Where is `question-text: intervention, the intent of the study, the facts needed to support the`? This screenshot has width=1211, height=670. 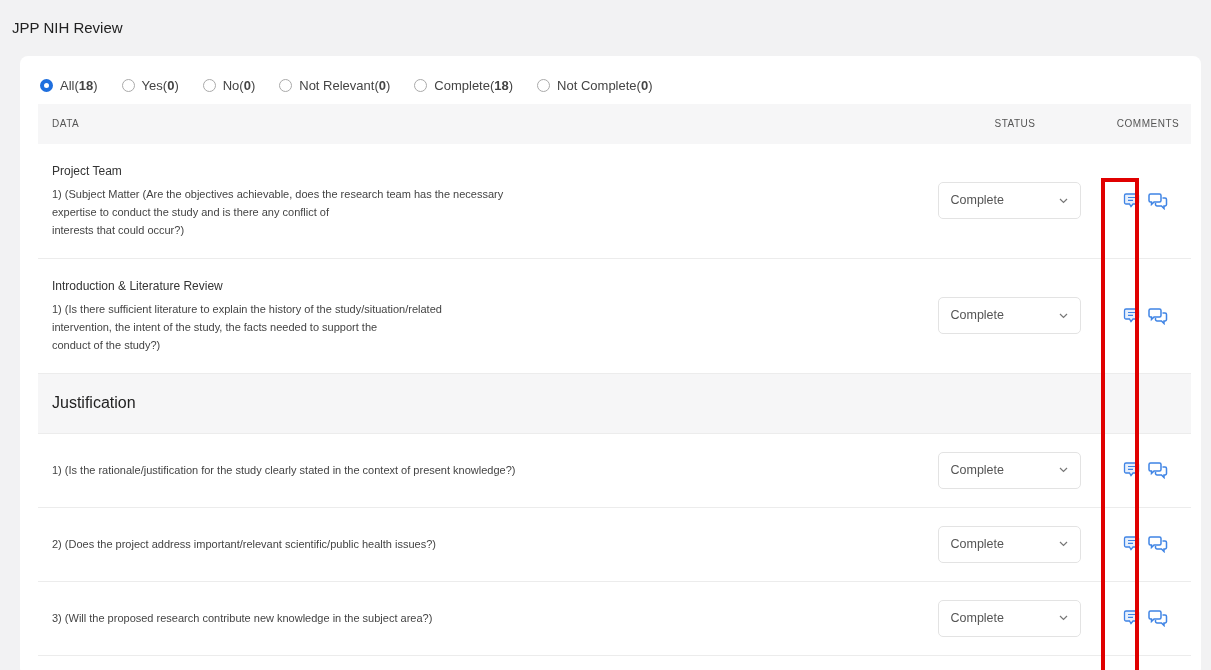
question-text: intervention, the intent of the study, the facts needed to support the is located at coordinates (215, 327).